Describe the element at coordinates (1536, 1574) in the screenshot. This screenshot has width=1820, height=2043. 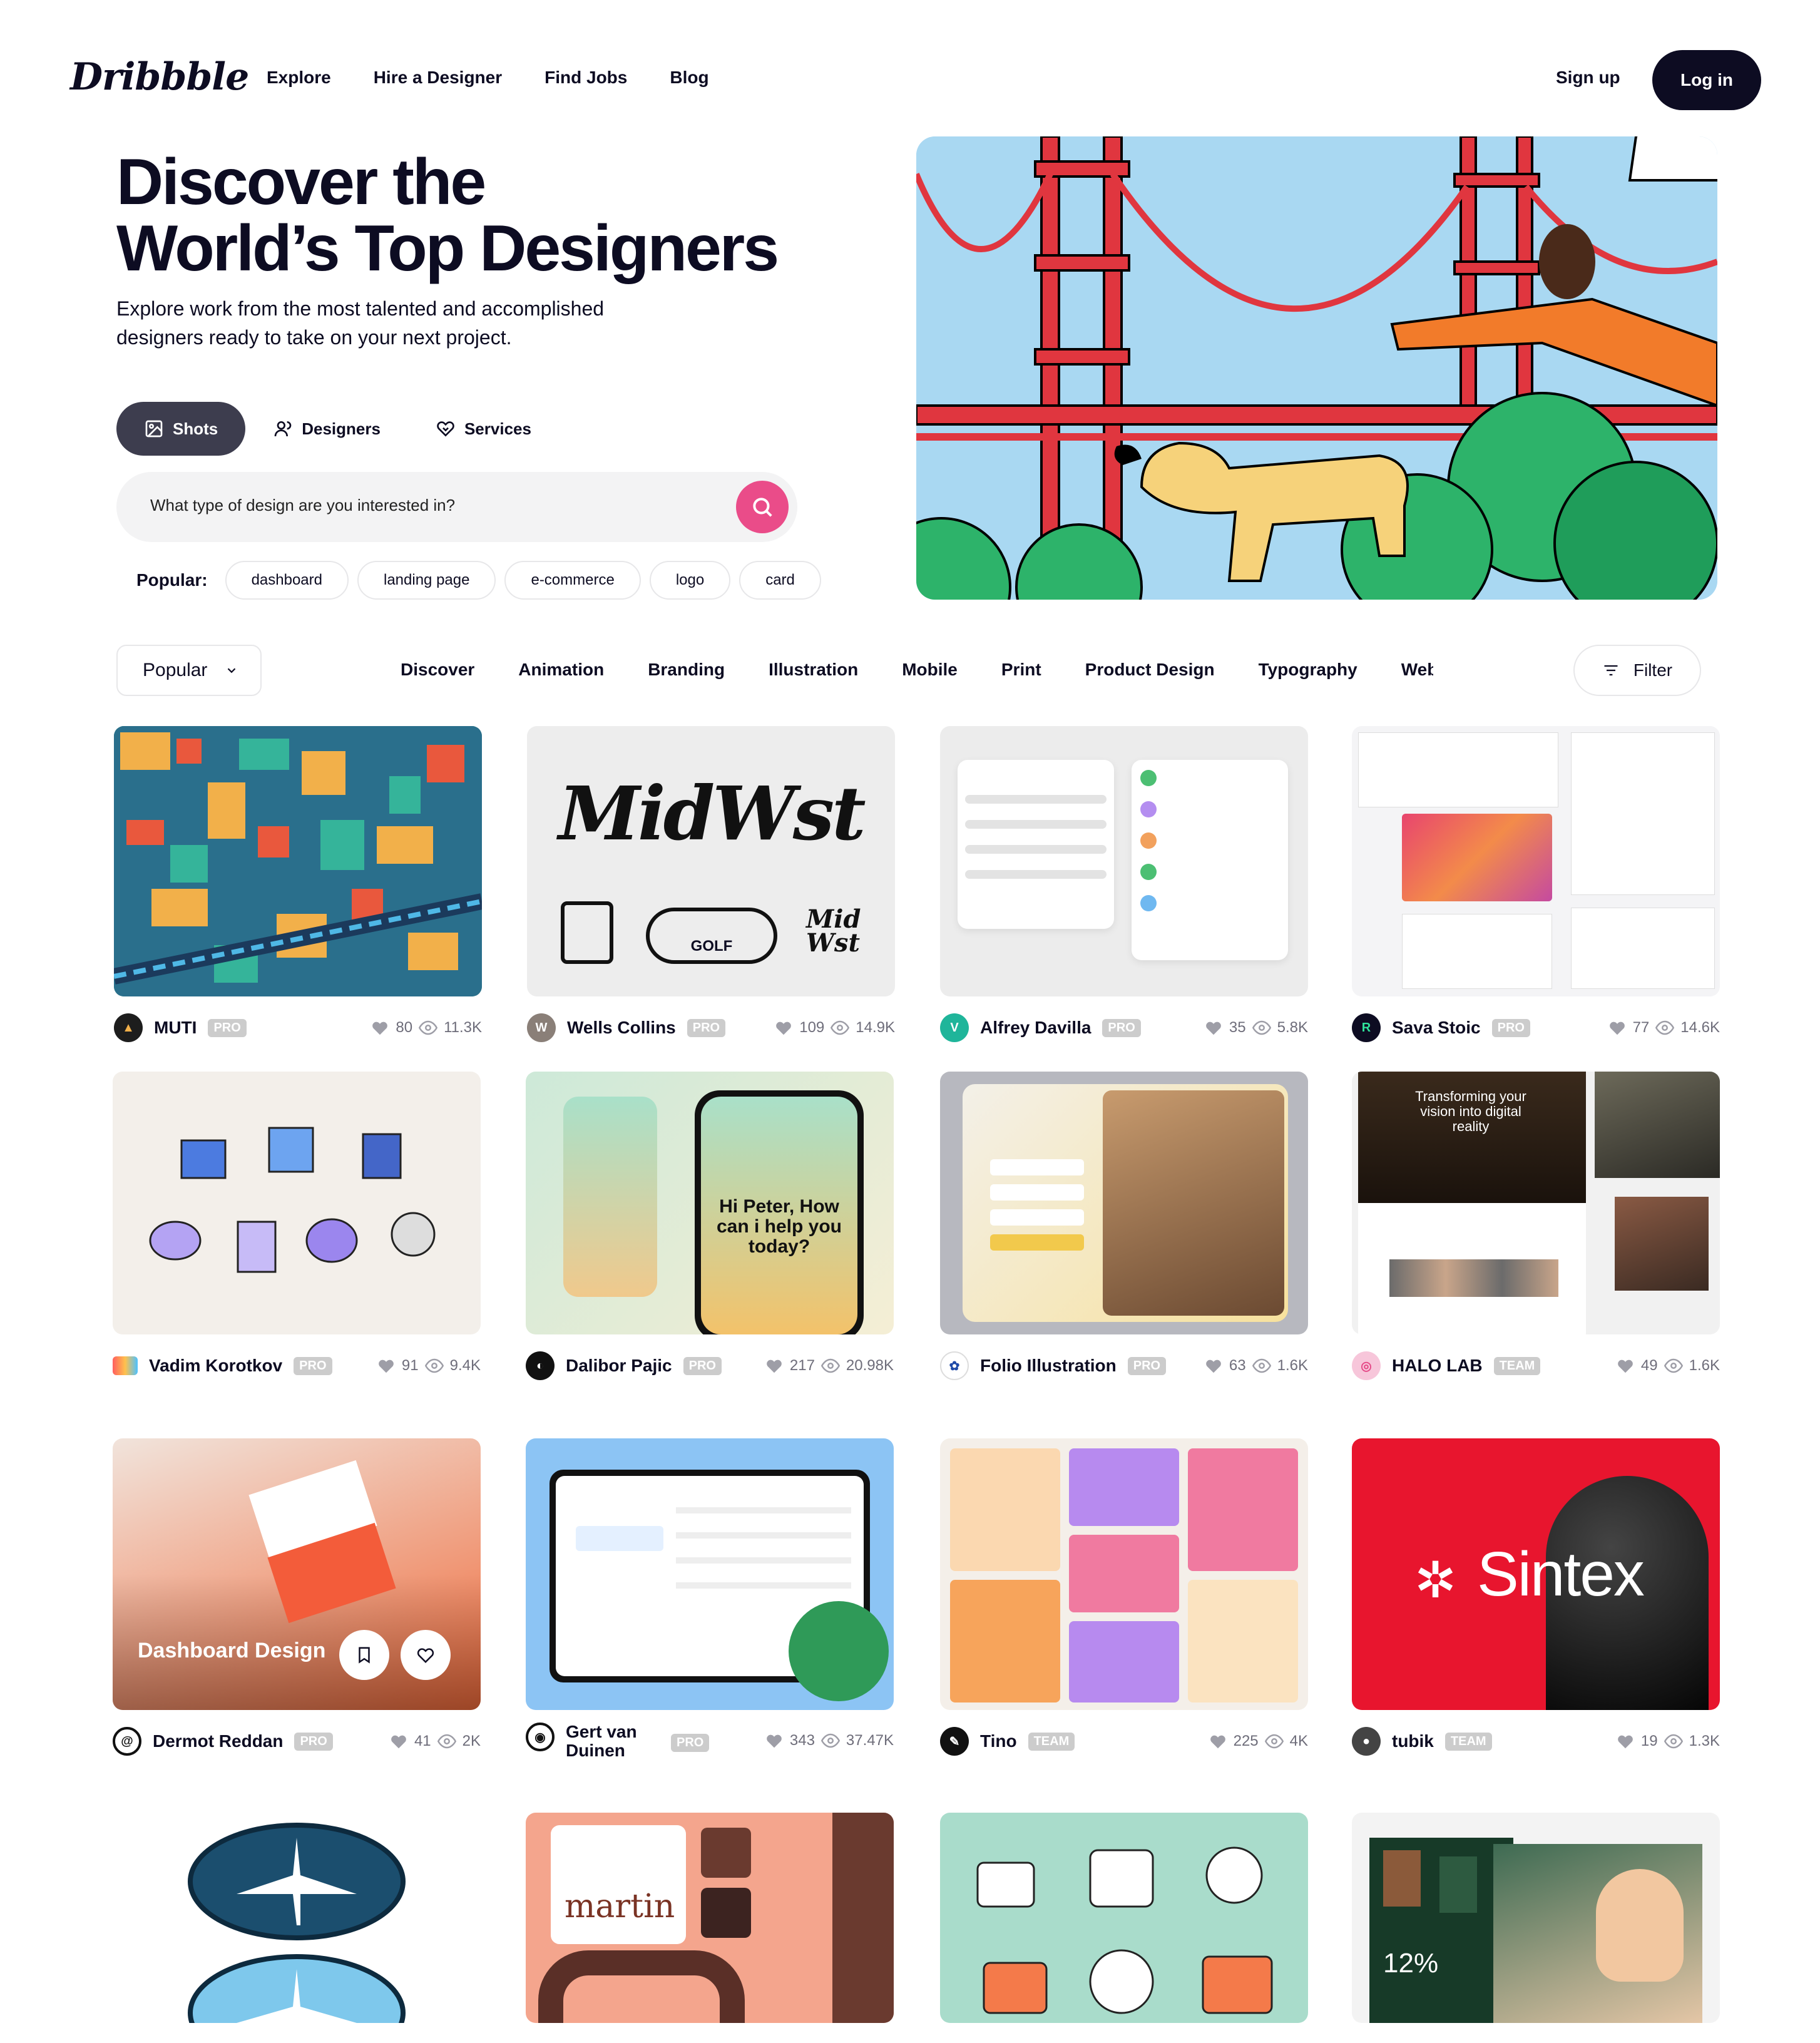
I see `shot-thumbnail: Sintex ✲` at that location.